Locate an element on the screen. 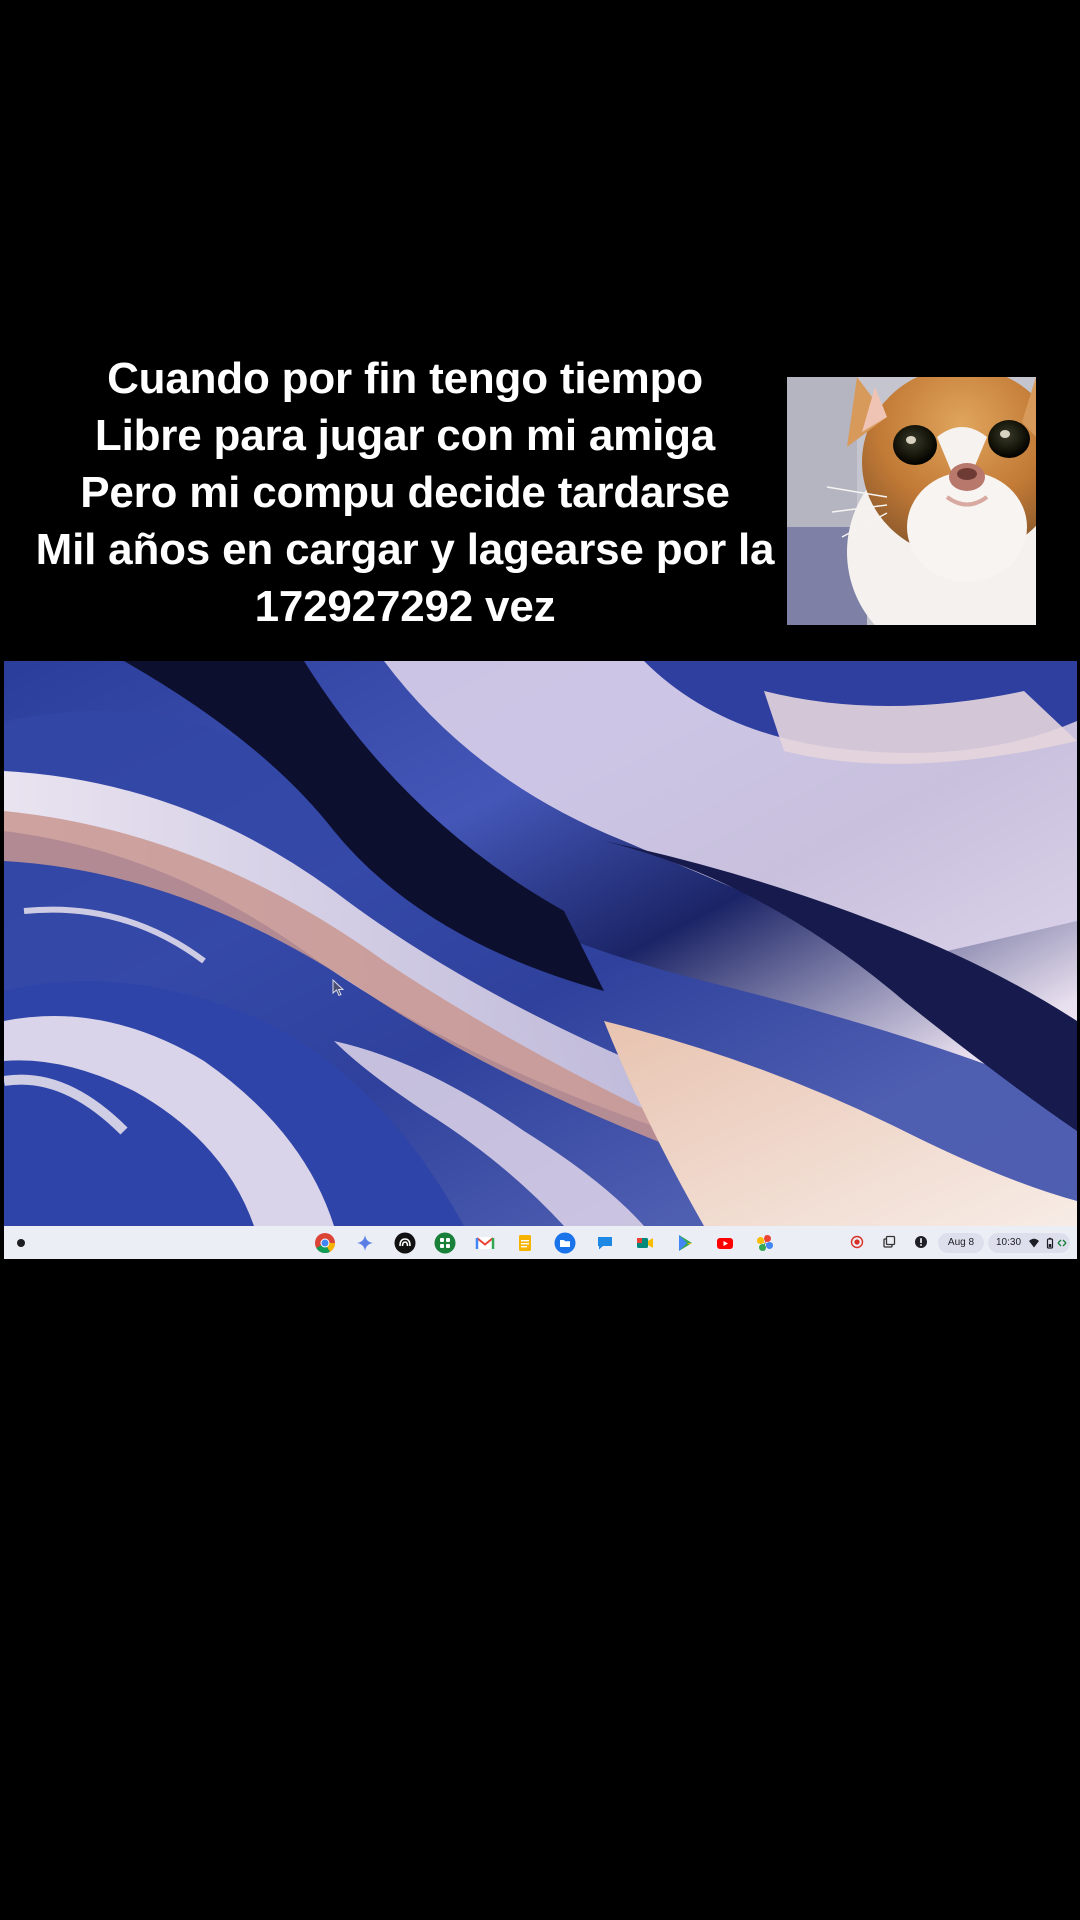 Image resolution: width=1080 pixels, height=1920 pixels. gmail-app is located at coordinates (485, 1243).